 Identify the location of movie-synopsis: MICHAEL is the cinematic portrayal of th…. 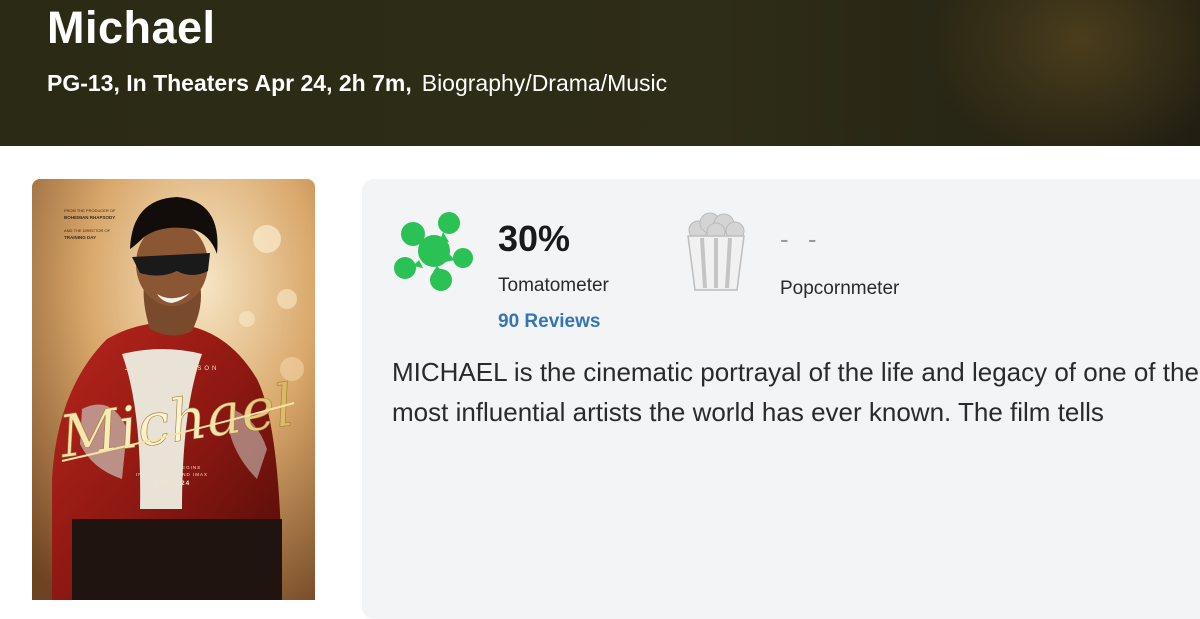
(796, 392).